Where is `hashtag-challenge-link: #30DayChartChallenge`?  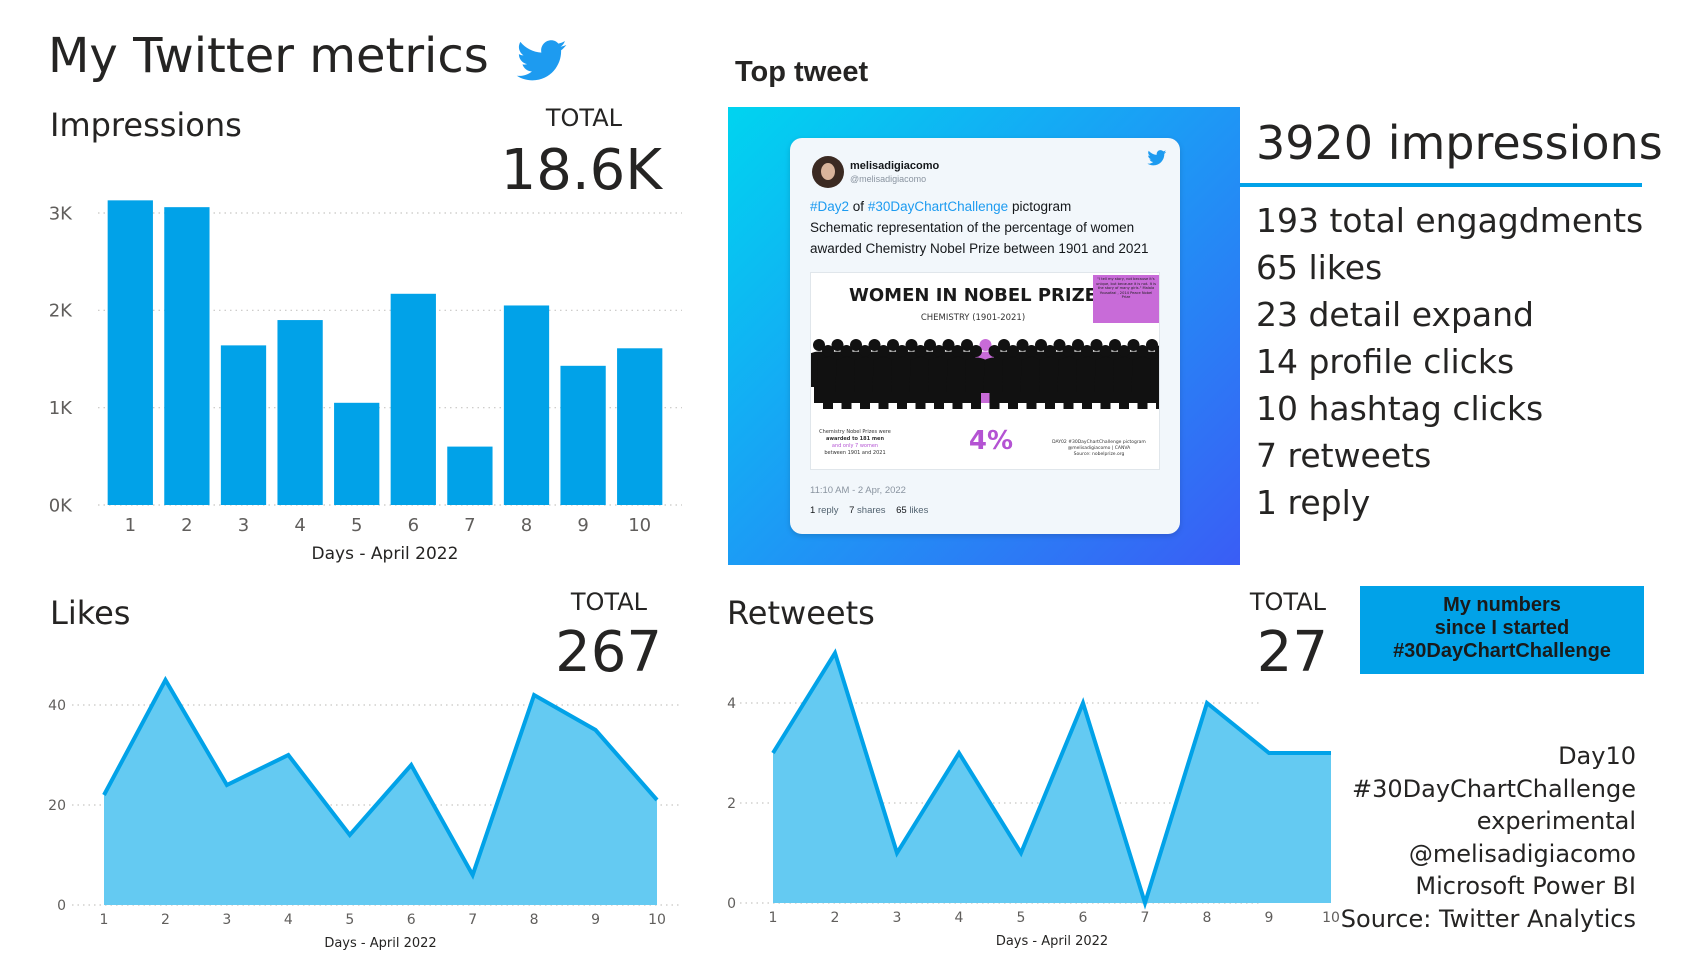
hashtag-challenge-link: #30DayChartChallenge is located at coordinates (938, 206).